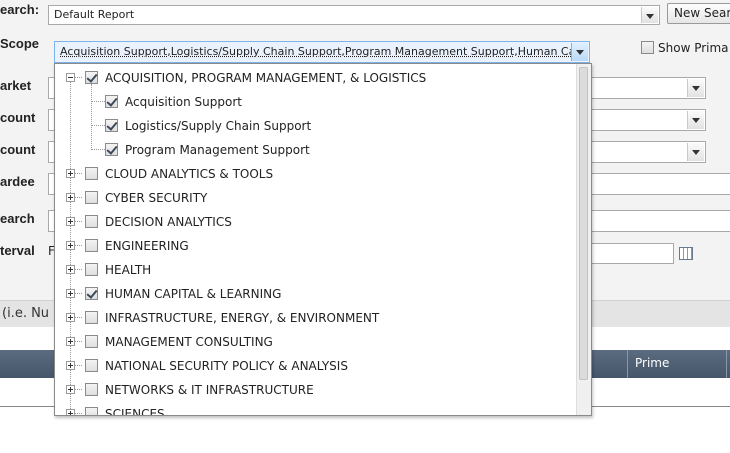 This screenshot has width=730, height=453. Describe the element at coordinates (94, 14) in the screenshot. I see `saved-search-value: Default Report` at that location.